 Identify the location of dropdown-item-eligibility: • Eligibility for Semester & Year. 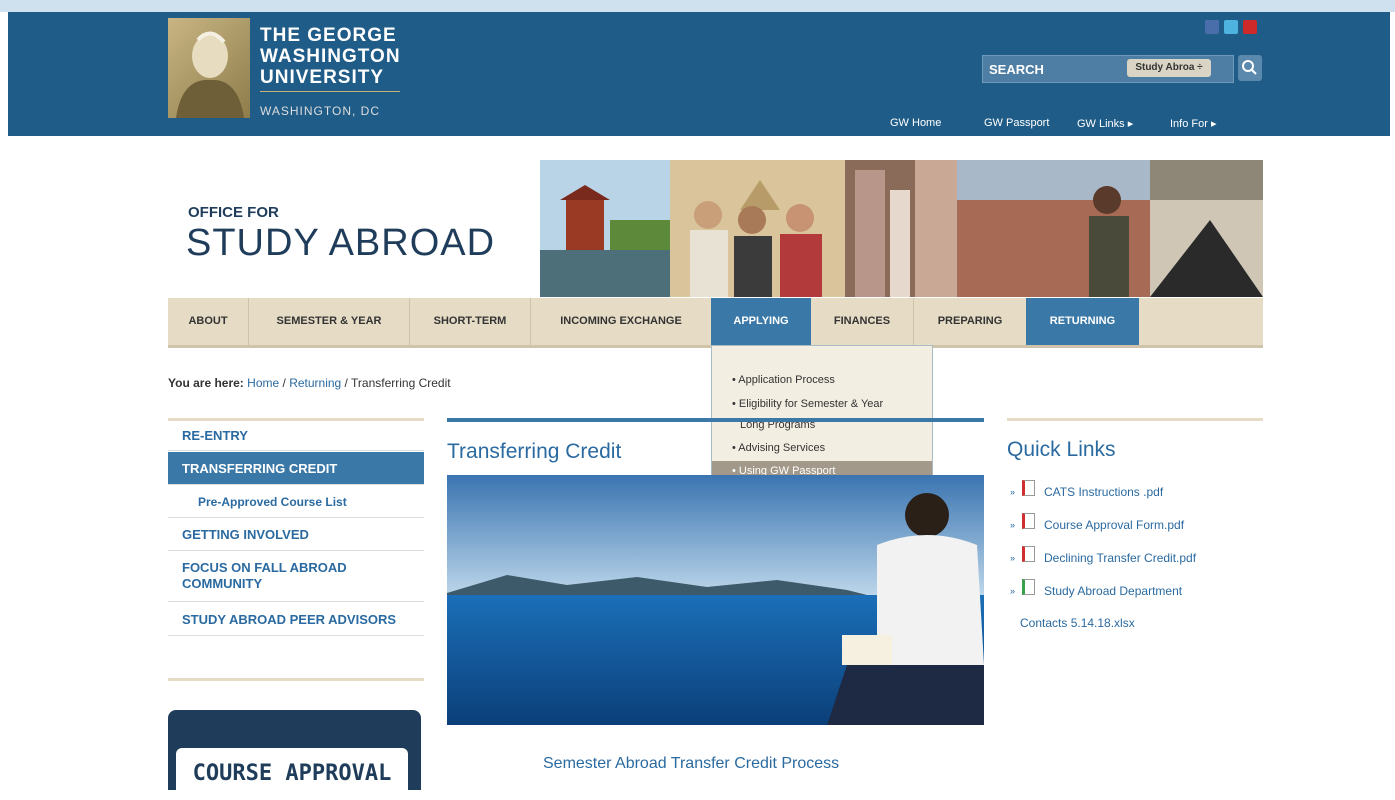
(822, 404).